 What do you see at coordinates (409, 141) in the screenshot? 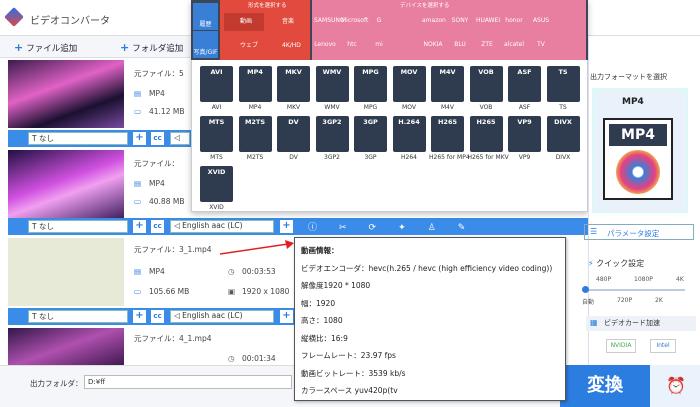
I see `format-option-h264: H.264 H264` at bounding box center [409, 141].